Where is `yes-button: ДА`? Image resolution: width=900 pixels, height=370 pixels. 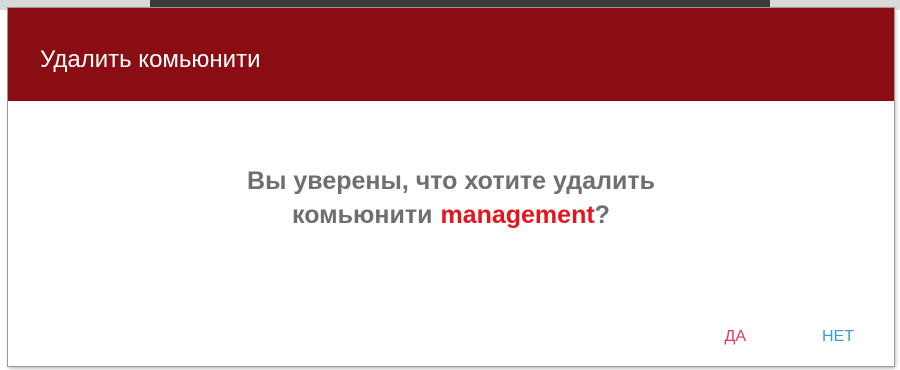
yes-button: ДА is located at coordinates (735, 337).